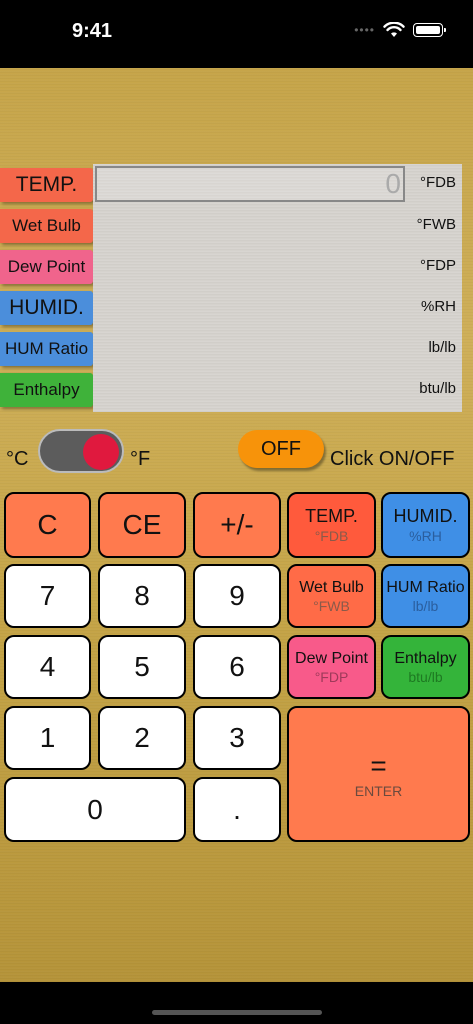  I want to click on sign-toggle-button: +/-, so click(237, 525).